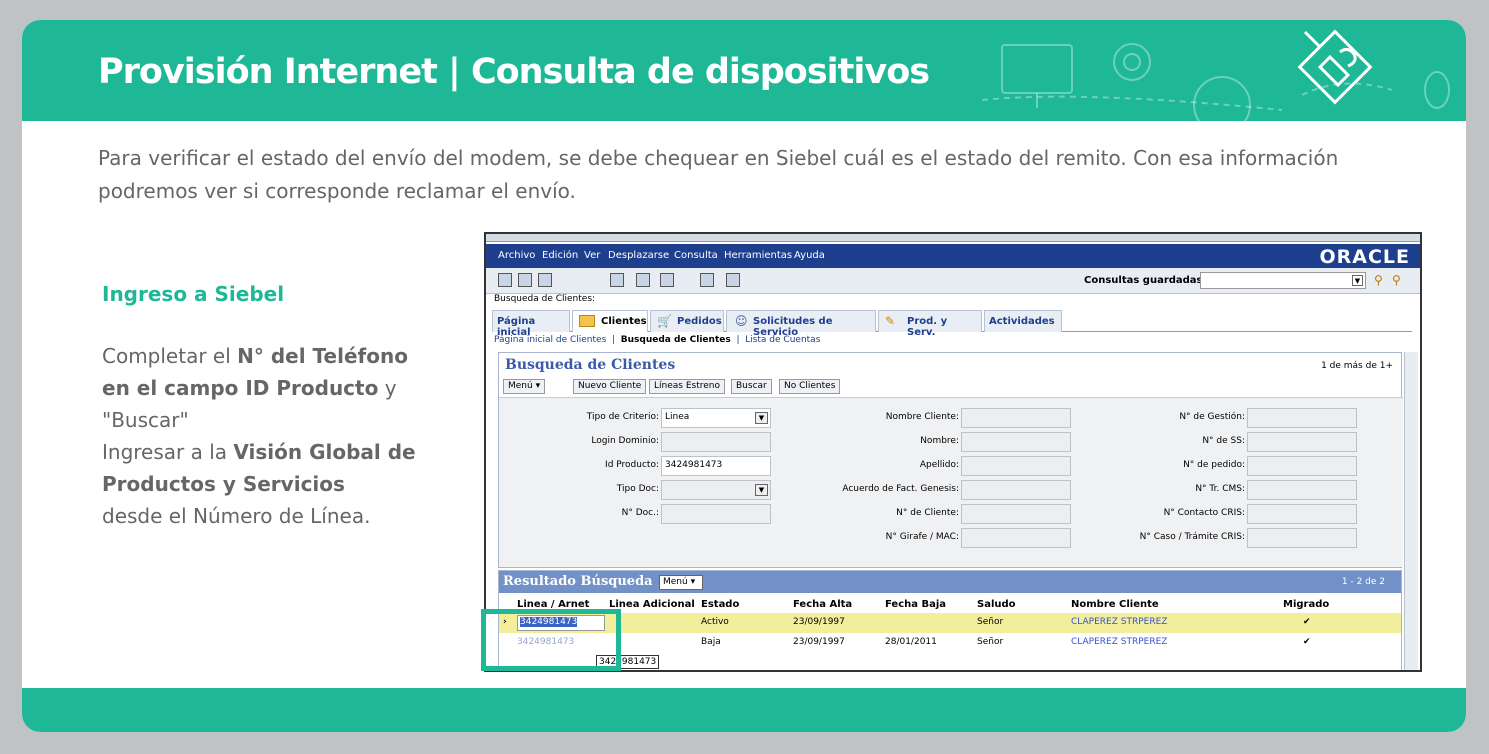 The height and width of the screenshot is (754, 1489). Describe the element at coordinates (560, 255) in the screenshot. I see `menu-edicion: Edición` at that location.